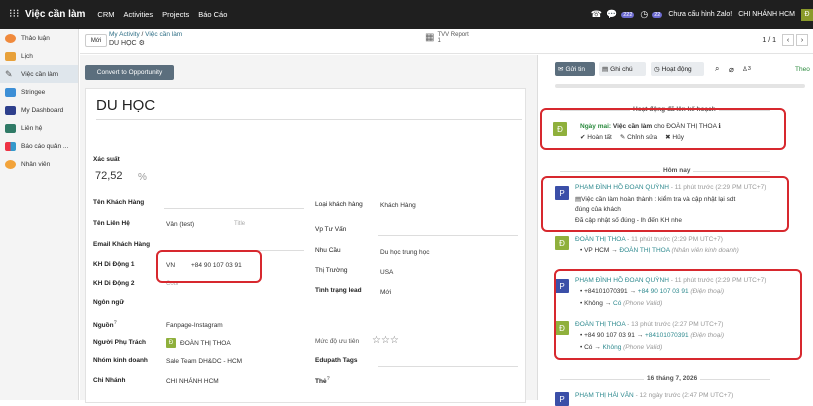  I want to click on phone-highlight-box, so click(209, 266).